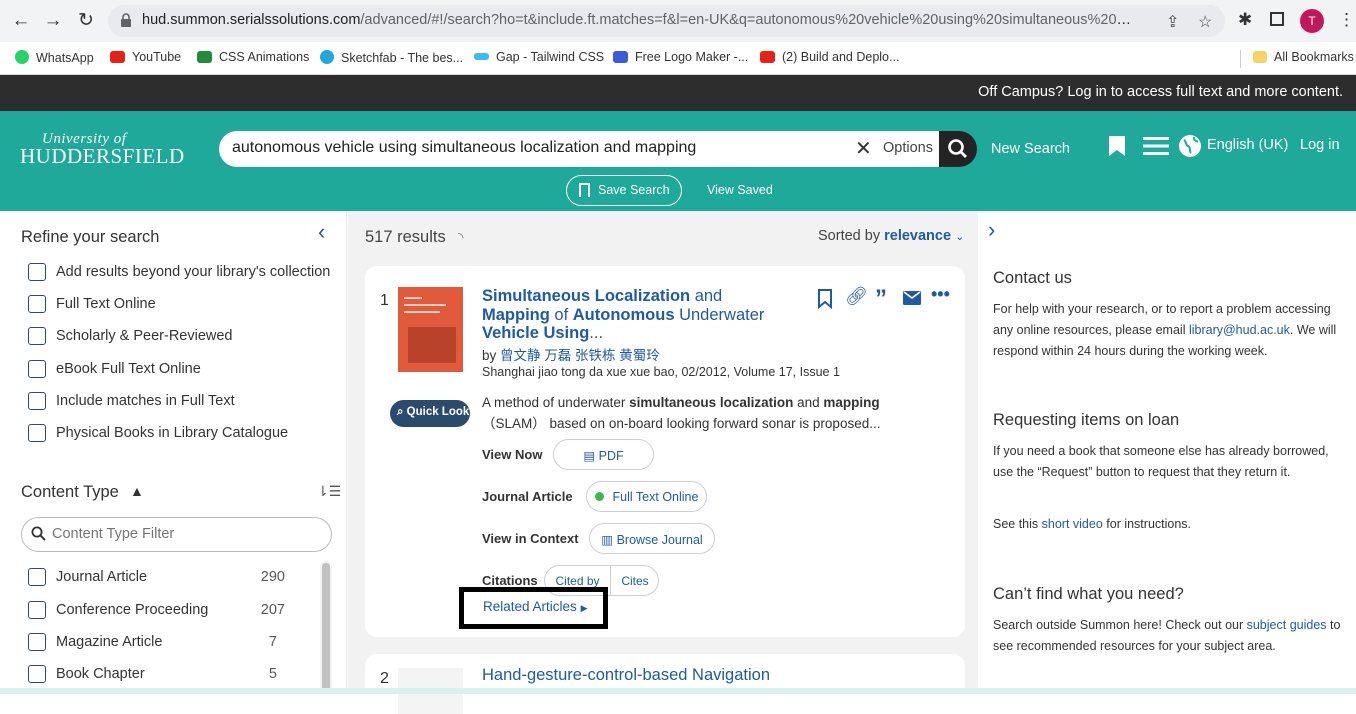  What do you see at coordinates (132, 610) in the screenshot?
I see `content-type-label: Conference Proceeding` at bounding box center [132, 610].